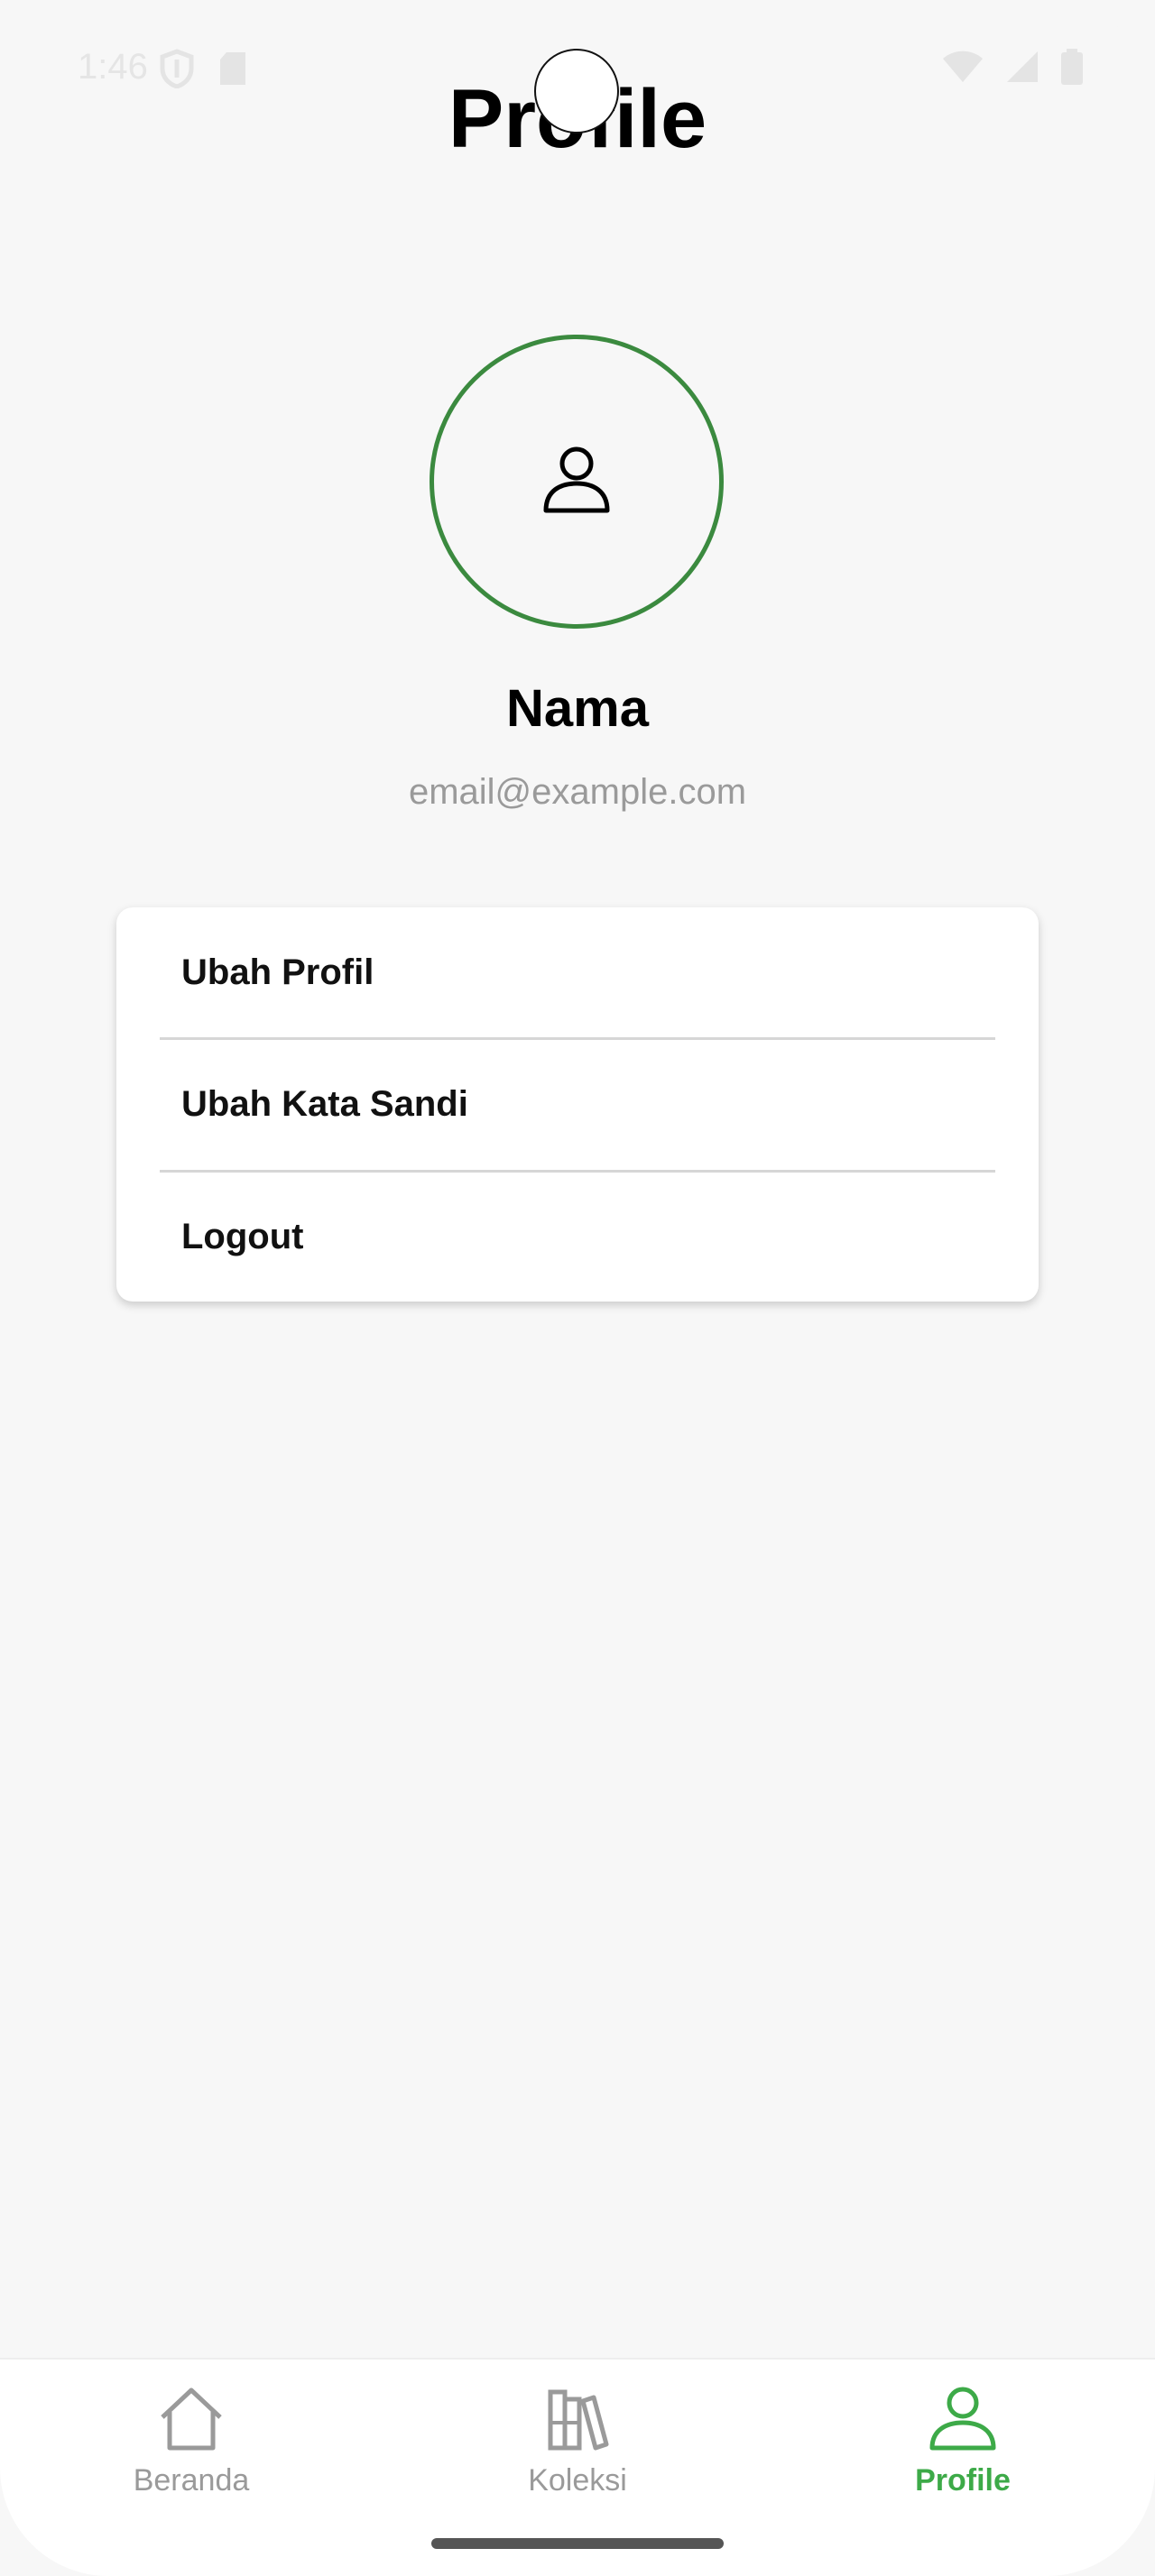 The image size is (1155, 2576). I want to click on profile-name: Nama, so click(577, 708).